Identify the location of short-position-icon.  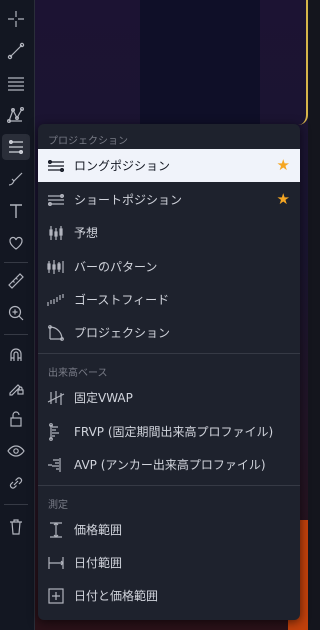
(56, 200).